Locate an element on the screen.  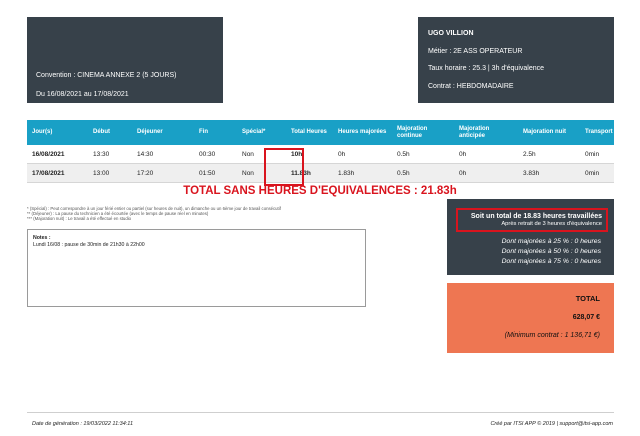
total-amount: 628,07 € is located at coordinates (586, 317).